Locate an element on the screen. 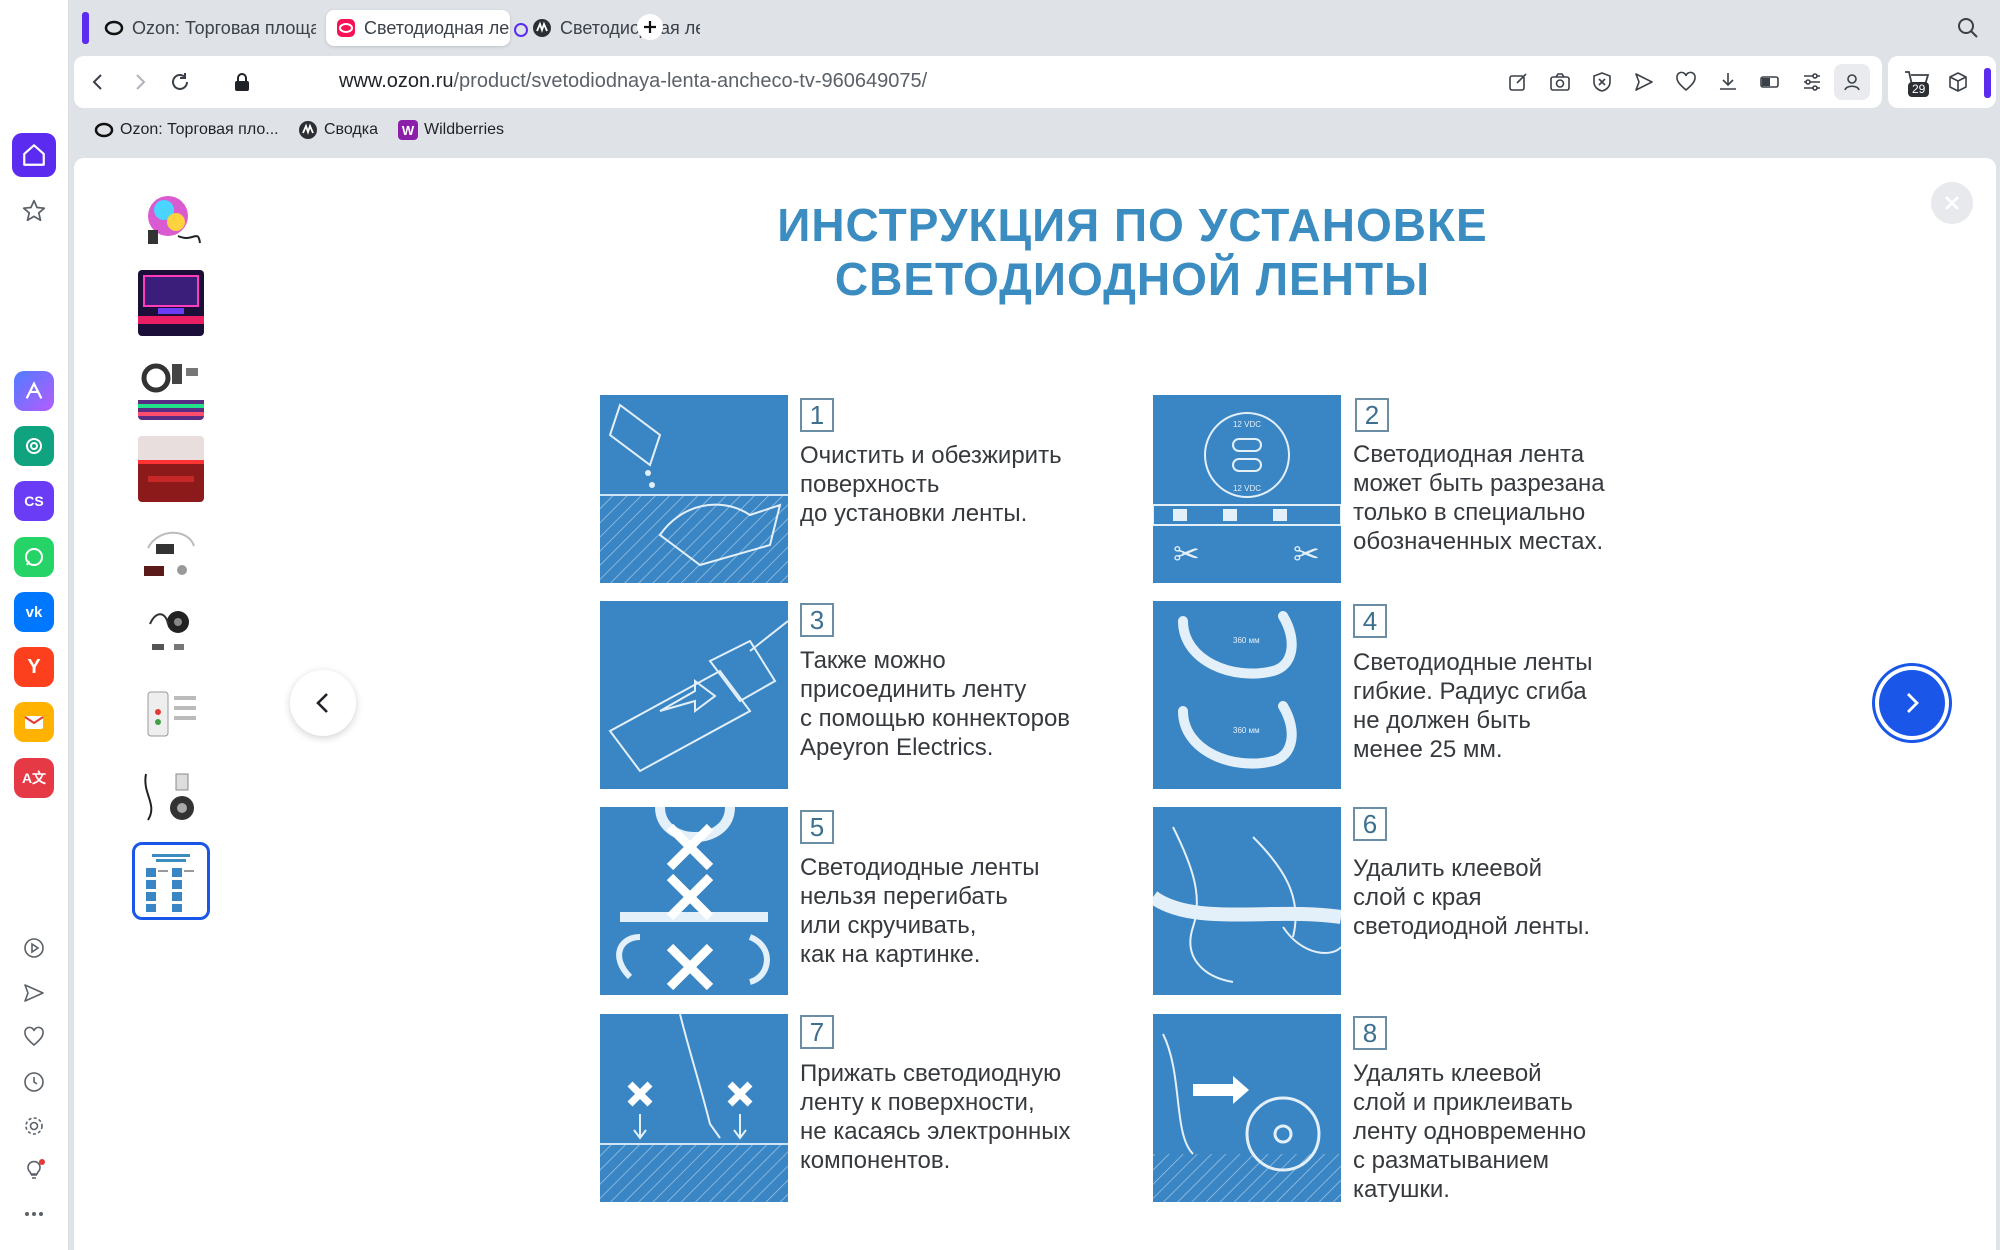 The height and width of the screenshot is (1250, 2000). sidebar-app-aitools is located at coordinates (34, 391).